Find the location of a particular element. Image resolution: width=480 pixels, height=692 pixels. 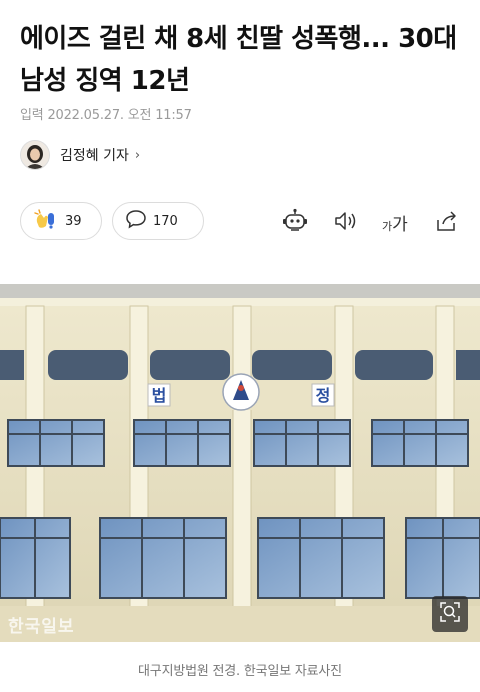

photo-caption: 대구지방법원 전경. 한국일보 자료사진 is located at coordinates (240, 671).